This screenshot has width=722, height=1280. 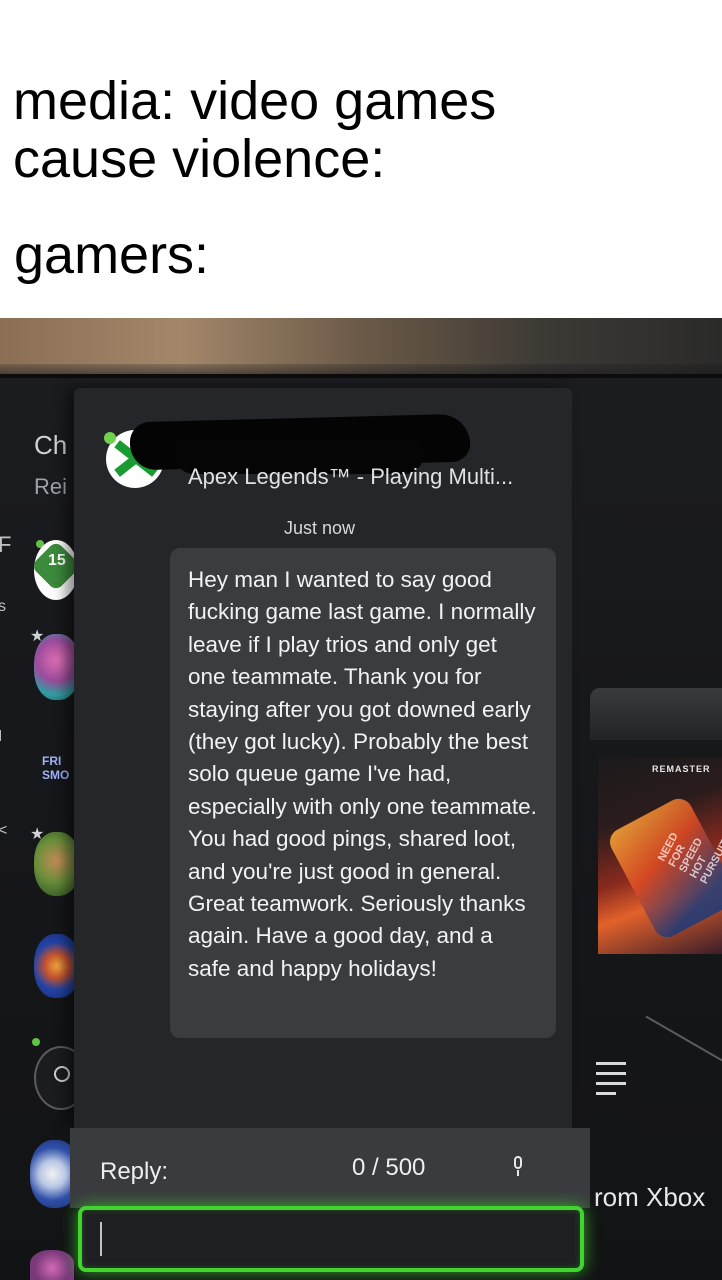 What do you see at coordinates (331, 1239) in the screenshot?
I see `reply-input` at bounding box center [331, 1239].